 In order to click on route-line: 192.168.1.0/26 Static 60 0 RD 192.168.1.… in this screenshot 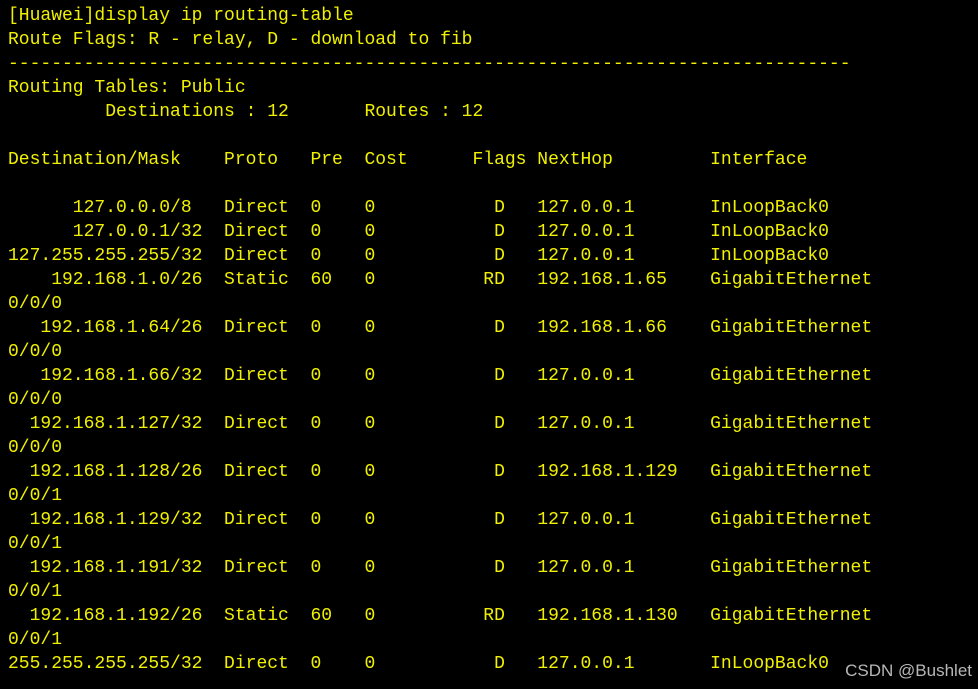, I will do `click(440, 280)`.